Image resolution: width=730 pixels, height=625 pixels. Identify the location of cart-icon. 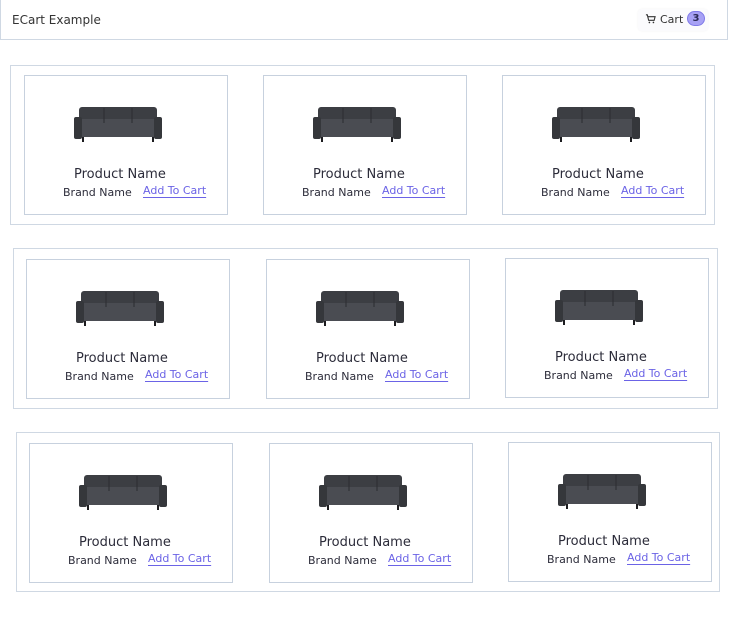
(650, 19).